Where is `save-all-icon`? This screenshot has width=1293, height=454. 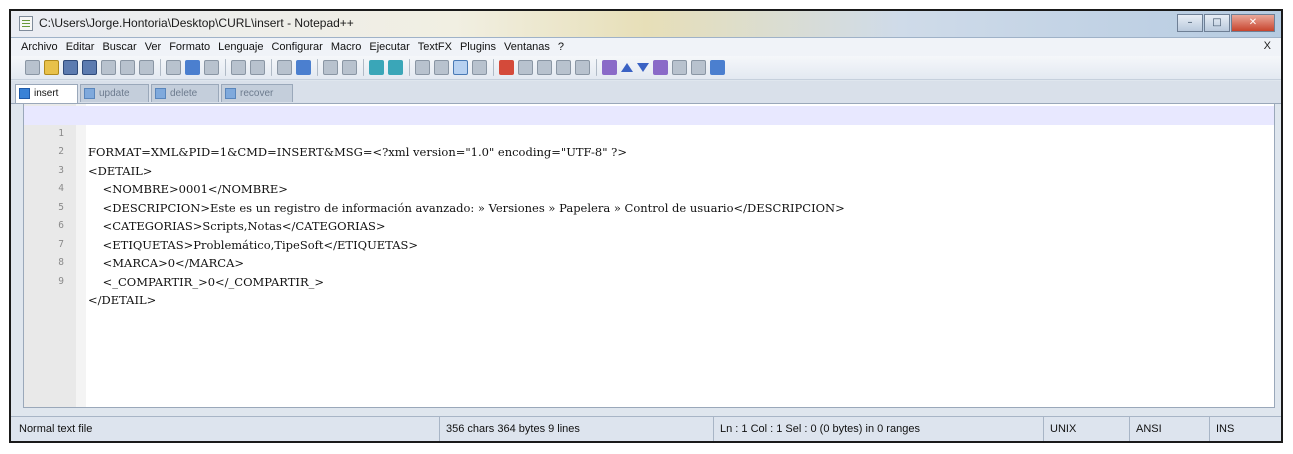
save-all-icon is located at coordinates (89, 67).